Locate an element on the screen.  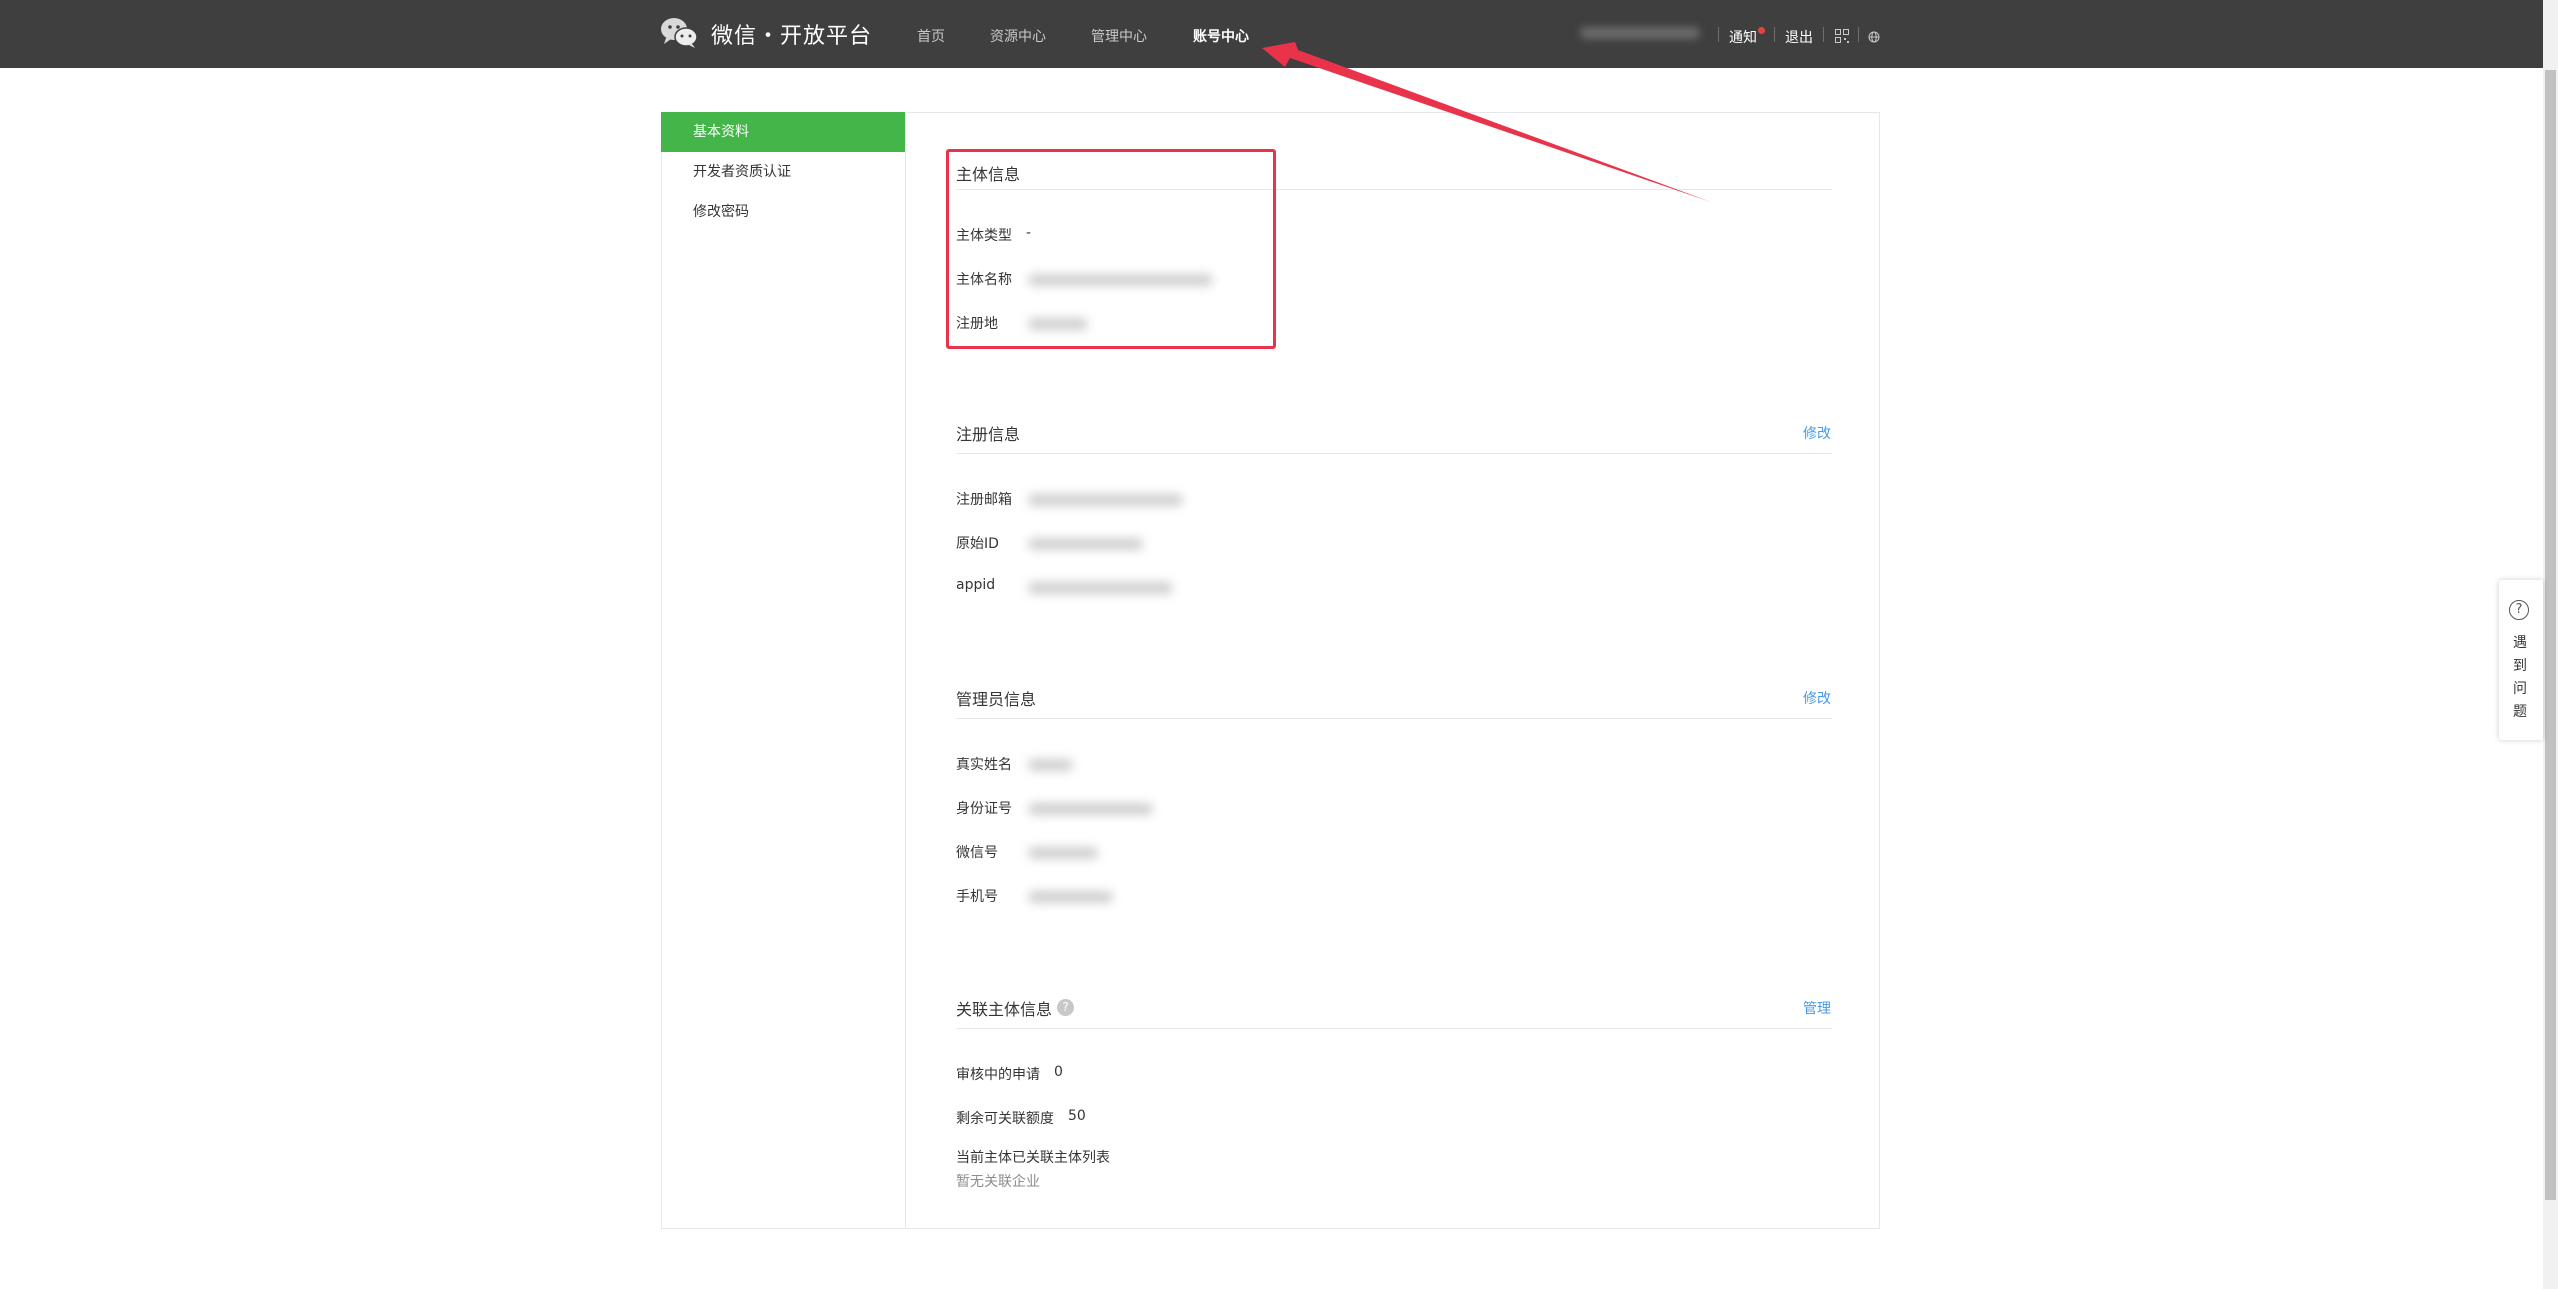
annotation-arrow is located at coordinates (1486, 122).